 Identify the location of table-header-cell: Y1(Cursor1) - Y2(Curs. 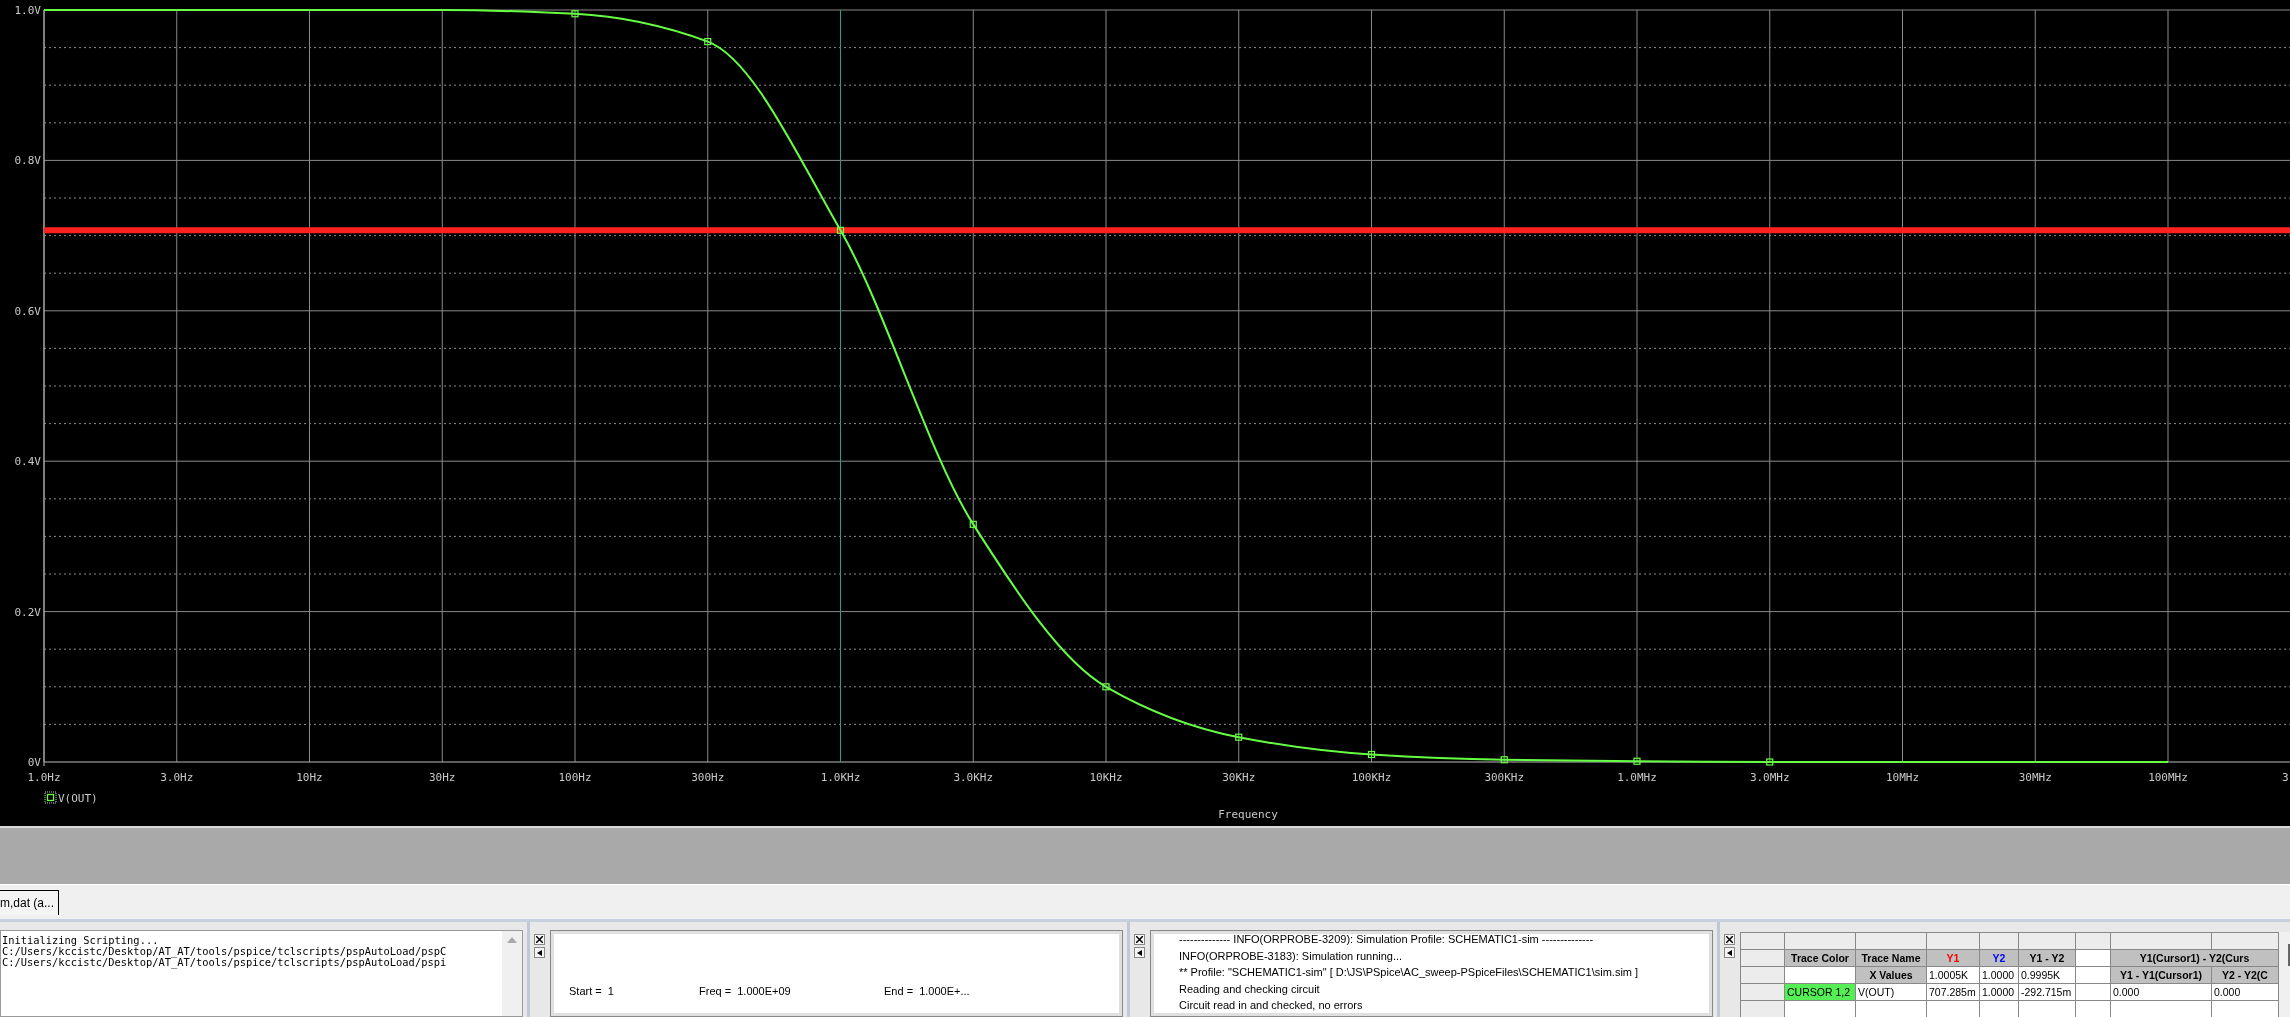
(2194, 958).